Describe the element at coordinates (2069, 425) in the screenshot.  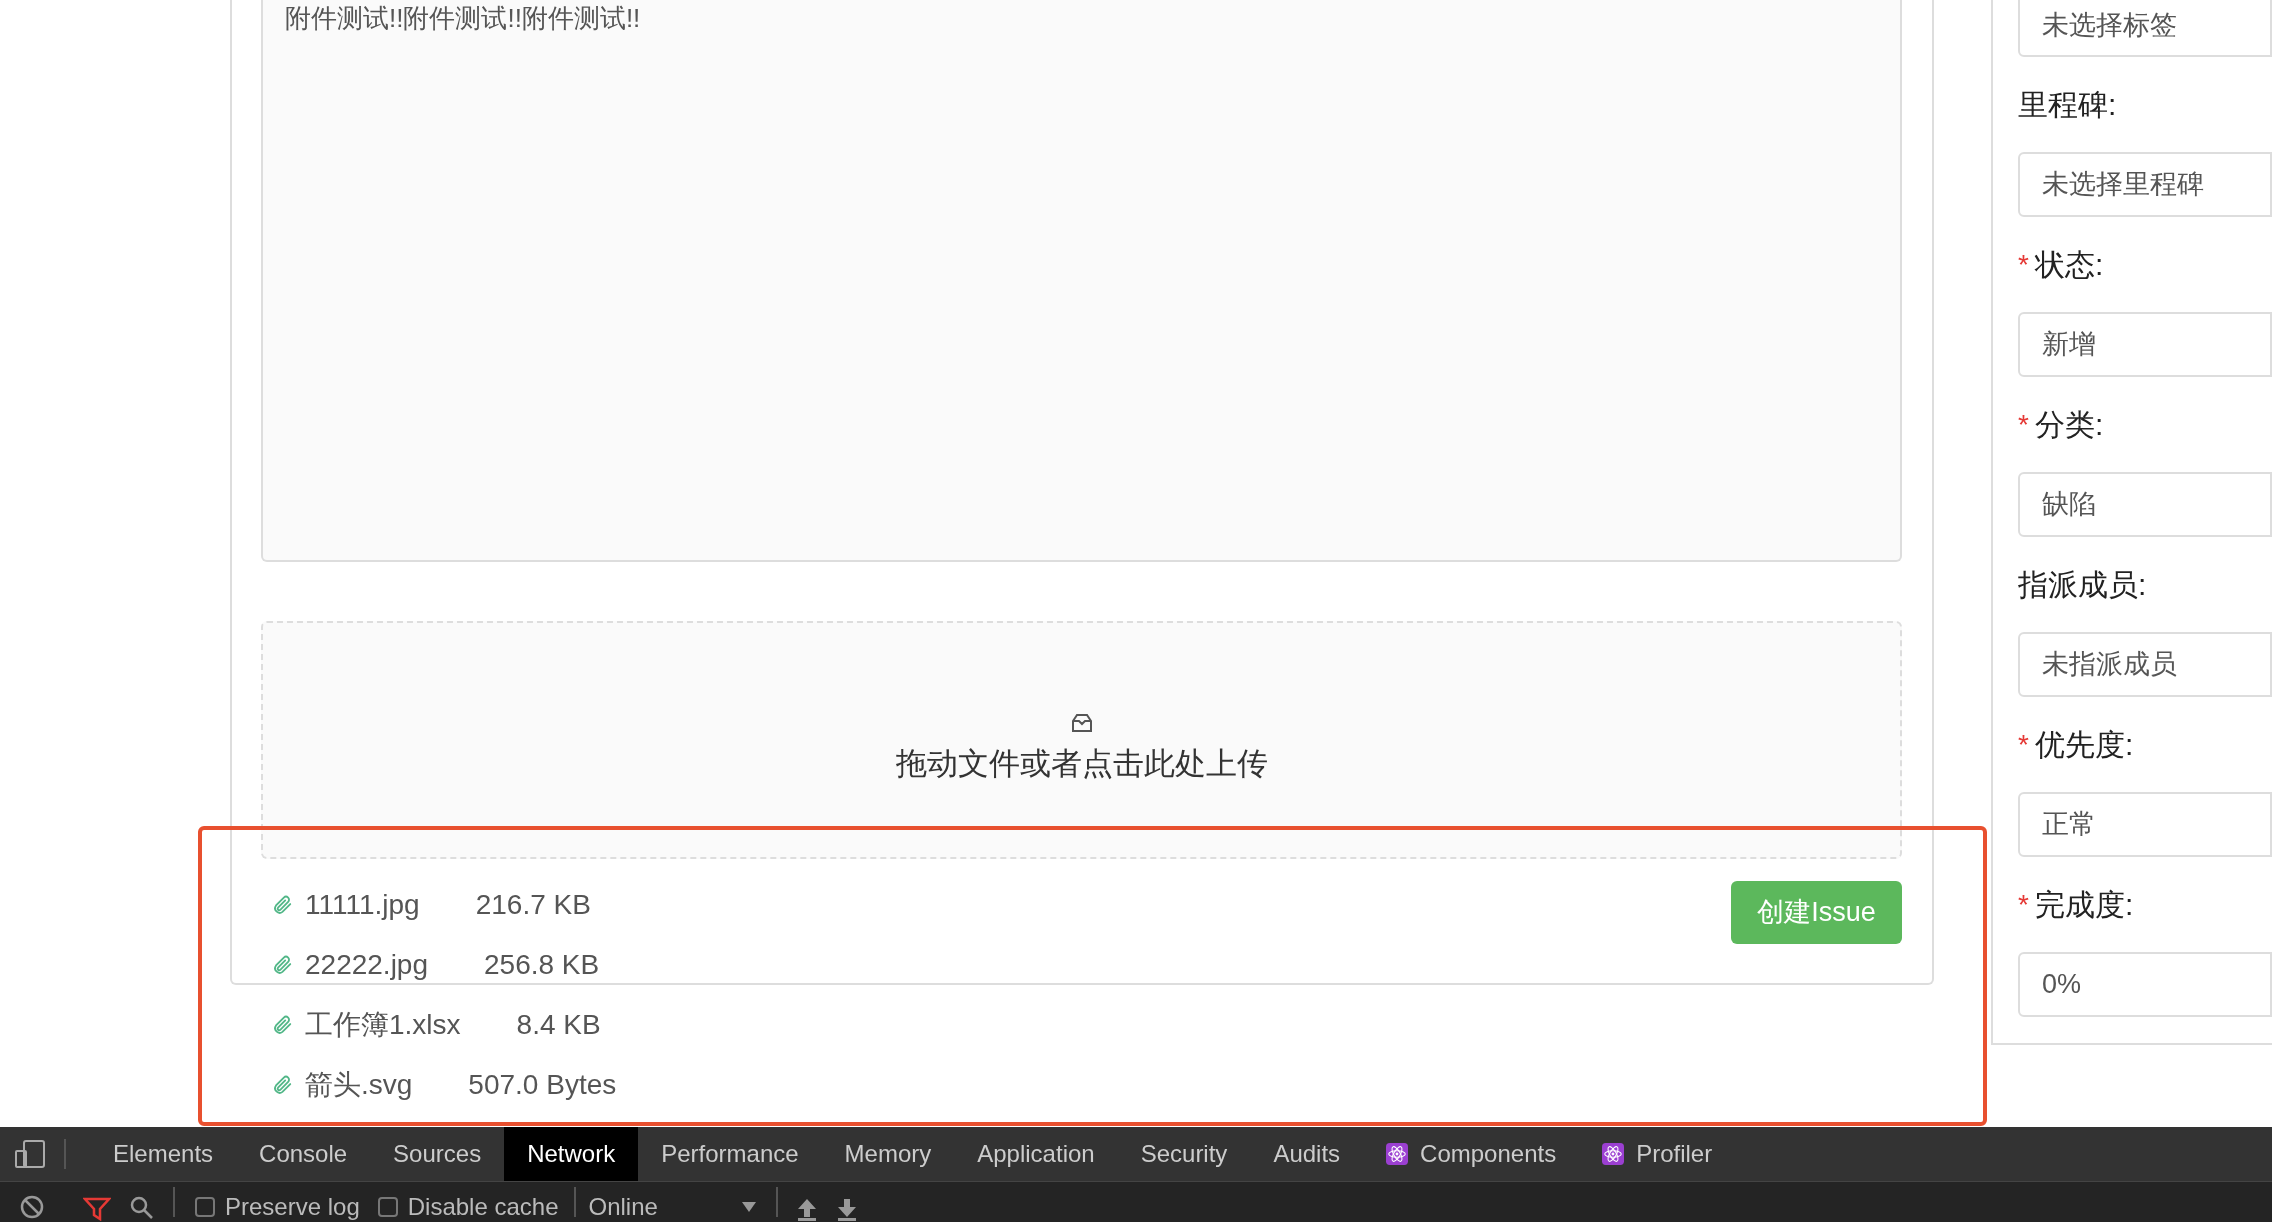
I see `field-label: 分类:` at that location.